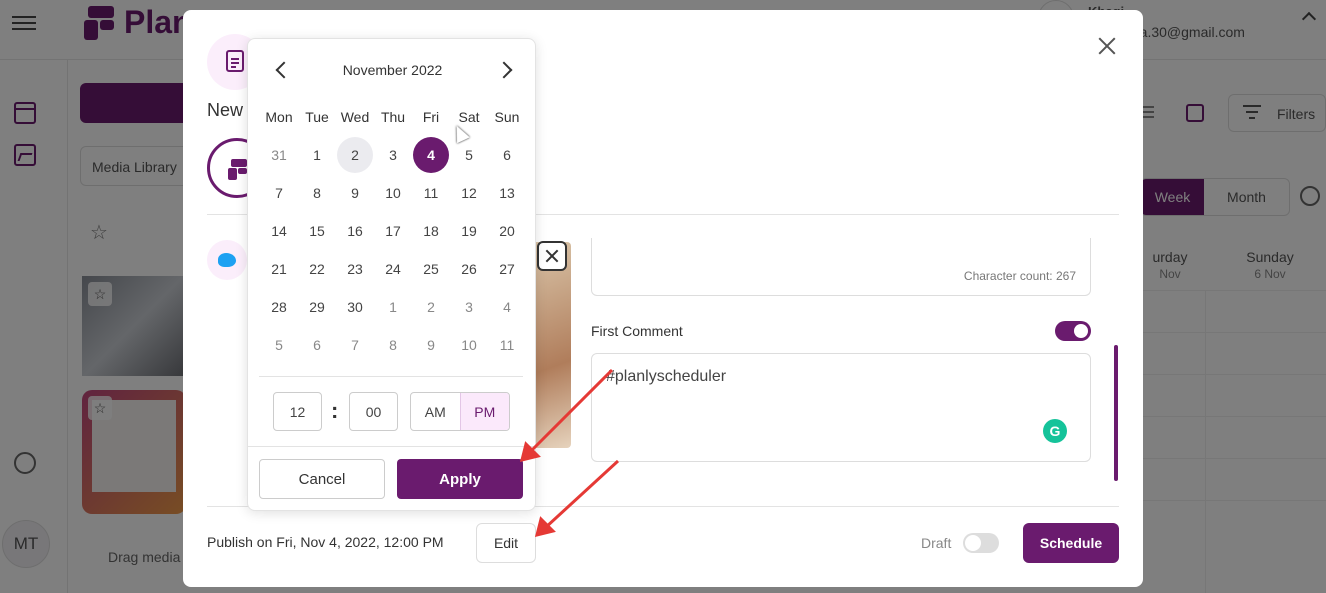  I want to click on calendar-day: 16, so click(355, 231).